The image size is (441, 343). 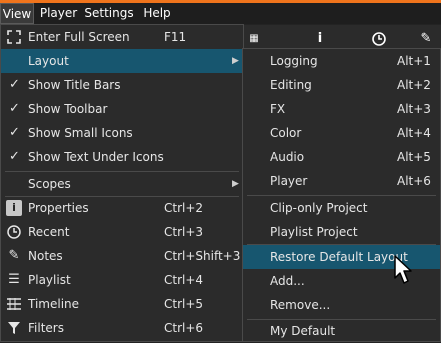 What do you see at coordinates (341, 61) in the screenshot?
I see `layout-item-logging: Logging Alt+1` at bounding box center [341, 61].